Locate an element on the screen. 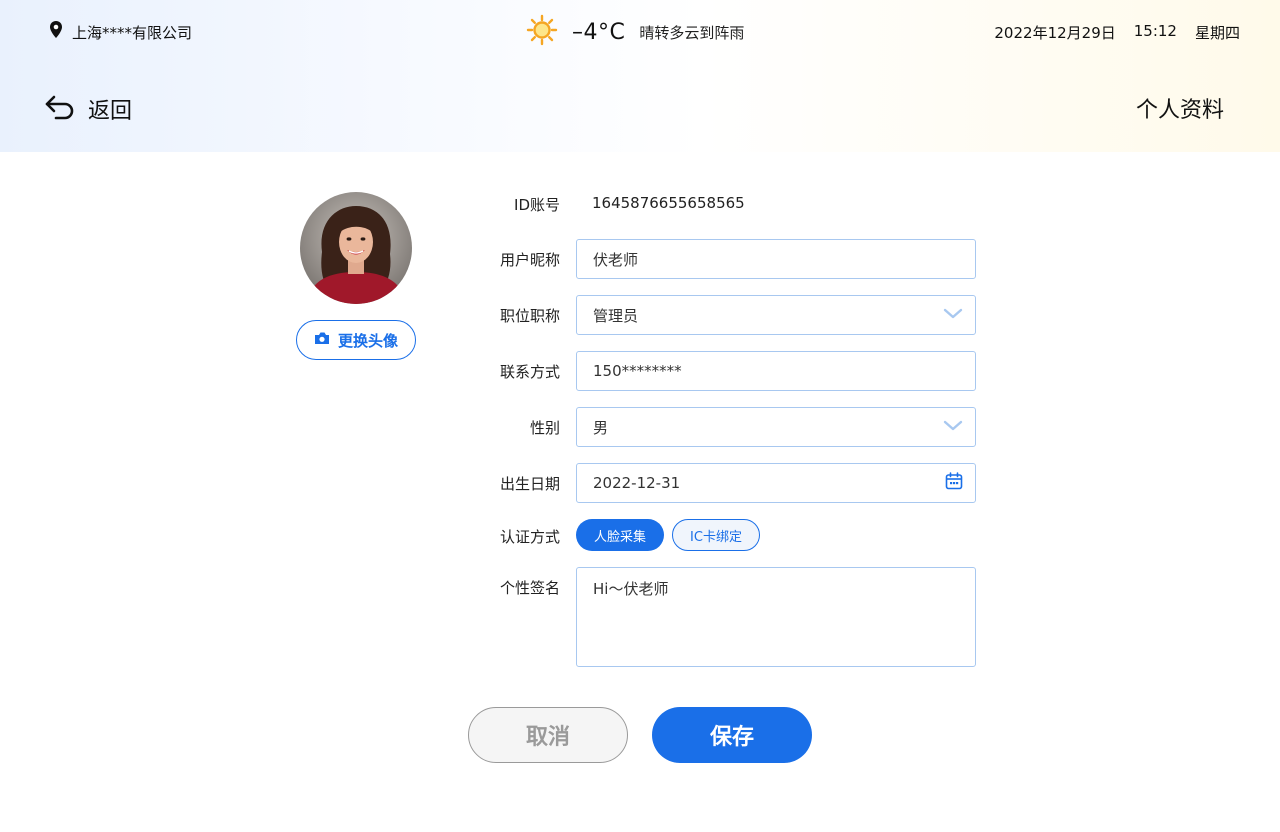  calendar-icon is located at coordinates (954, 483).